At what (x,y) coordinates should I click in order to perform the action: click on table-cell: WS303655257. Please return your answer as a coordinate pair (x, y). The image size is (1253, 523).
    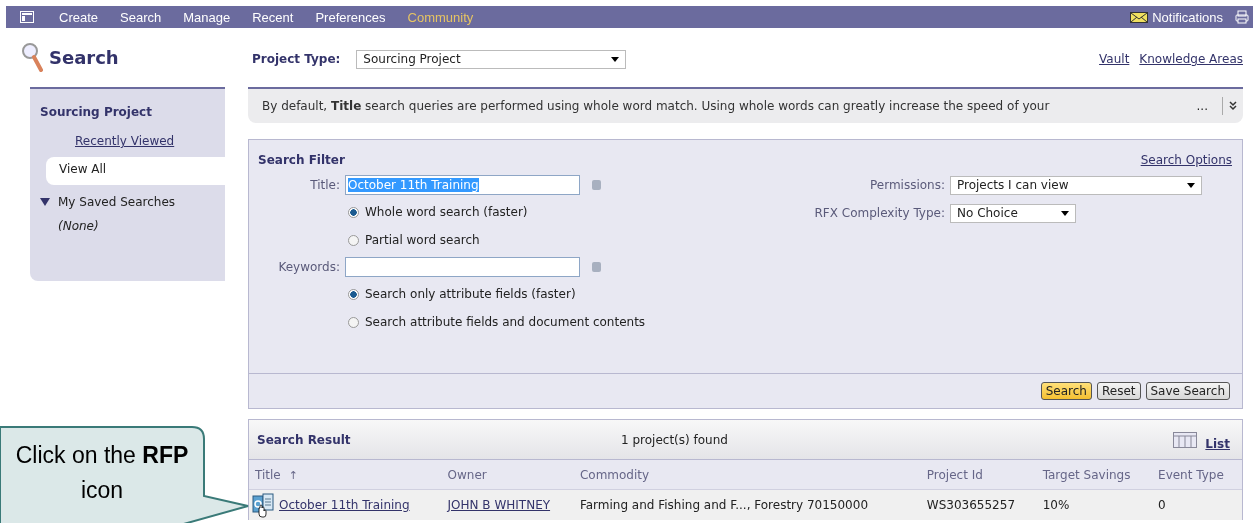
    Looking at the image, I should click on (971, 505).